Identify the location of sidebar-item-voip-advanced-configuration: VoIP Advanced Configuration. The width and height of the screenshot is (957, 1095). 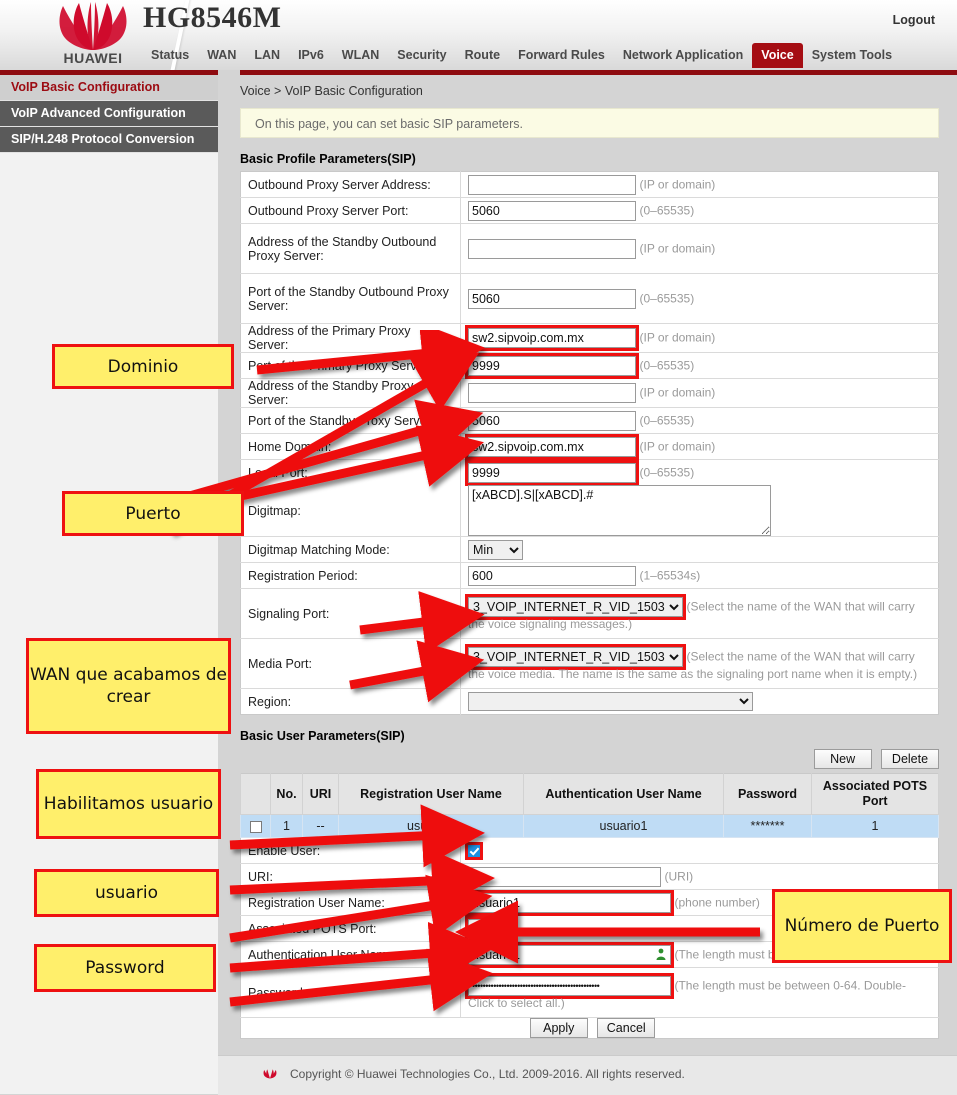
(109, 114).